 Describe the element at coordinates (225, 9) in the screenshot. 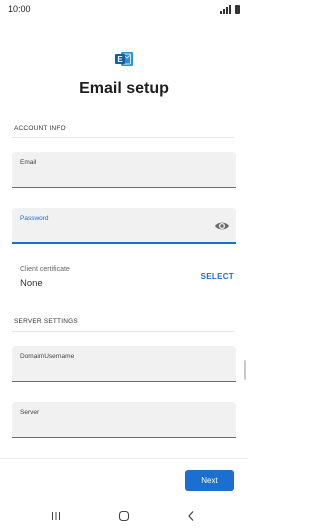

I see `signal-icon` at that location.